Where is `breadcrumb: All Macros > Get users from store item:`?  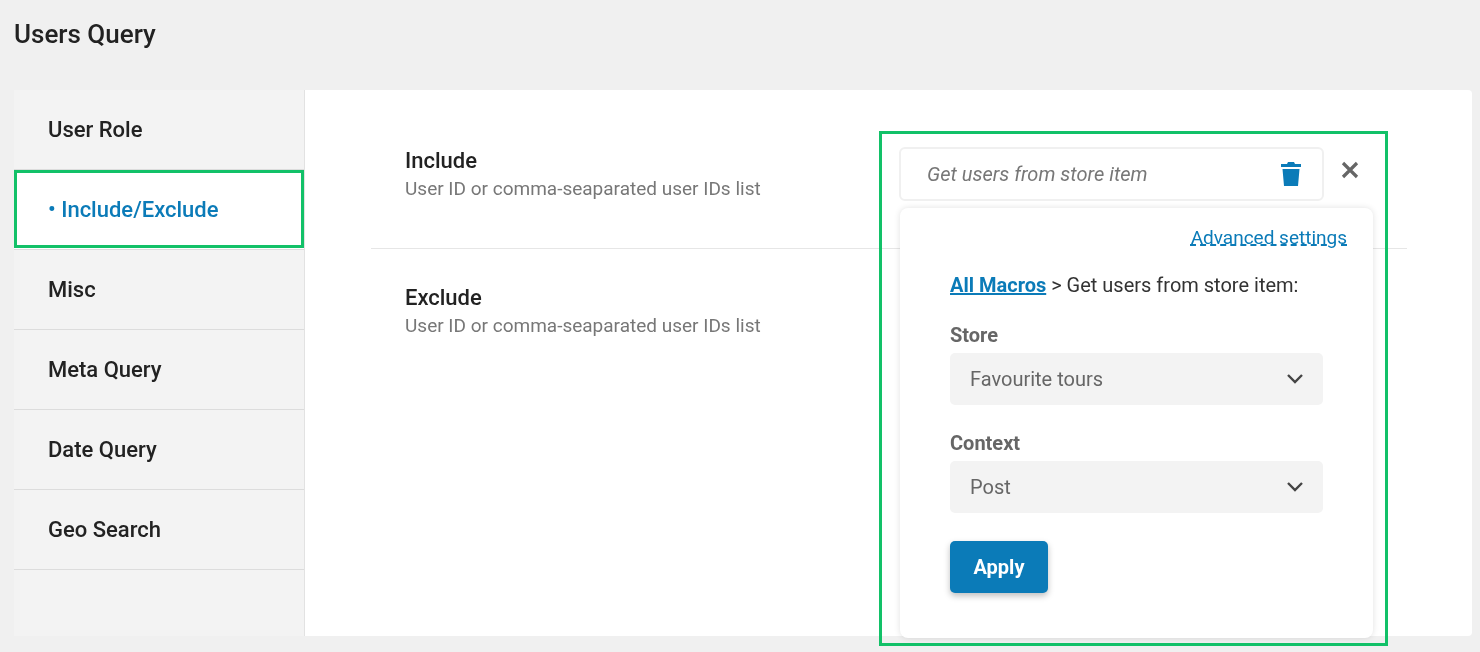 breadcrumb: All Macros > Get users from store item: is located at coordinates (1125, 285).